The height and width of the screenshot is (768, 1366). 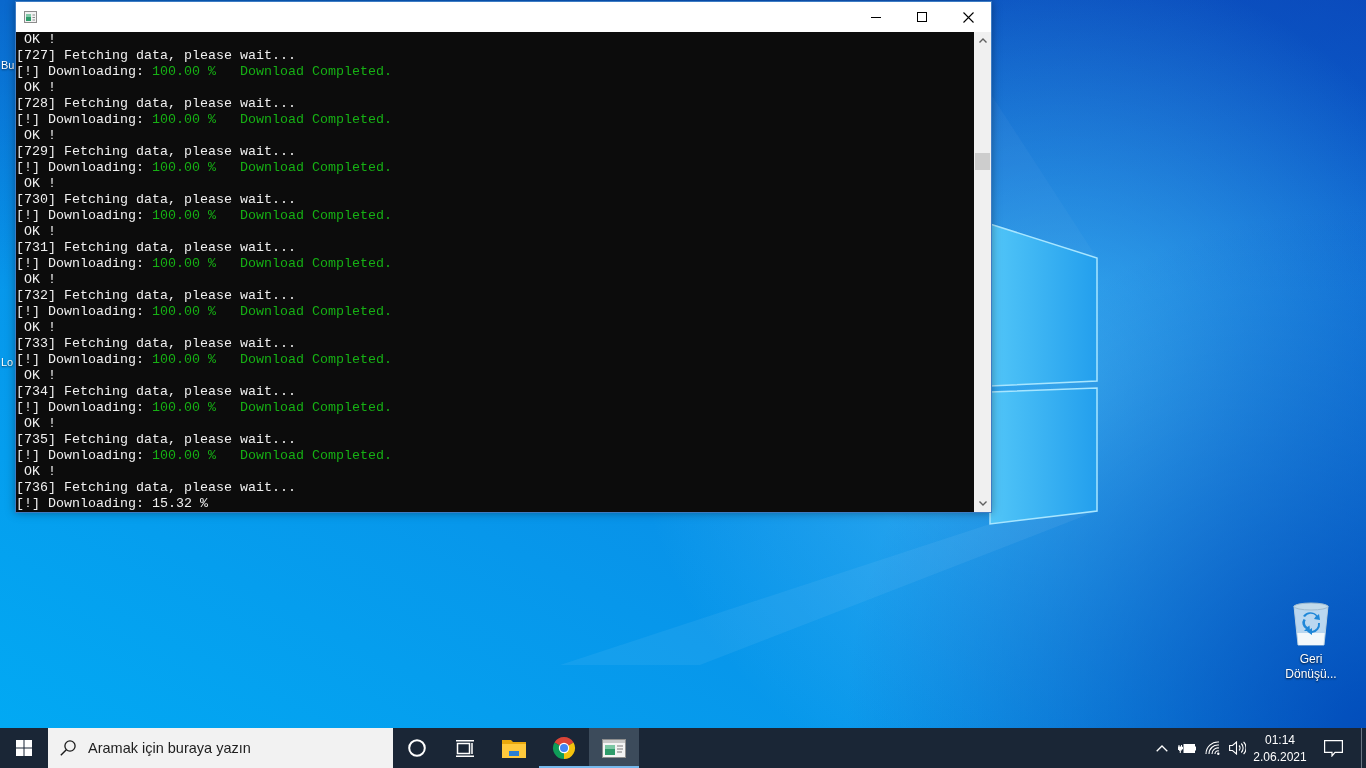 I want to click on scrollbar-thumb, so click(x=982, y=161).